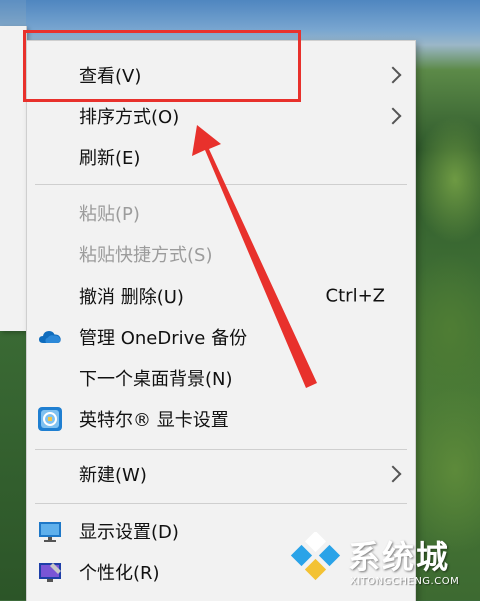  I want to click on site-watermark: 系统城 XITONGCHENG.COM, so click(383, 563).